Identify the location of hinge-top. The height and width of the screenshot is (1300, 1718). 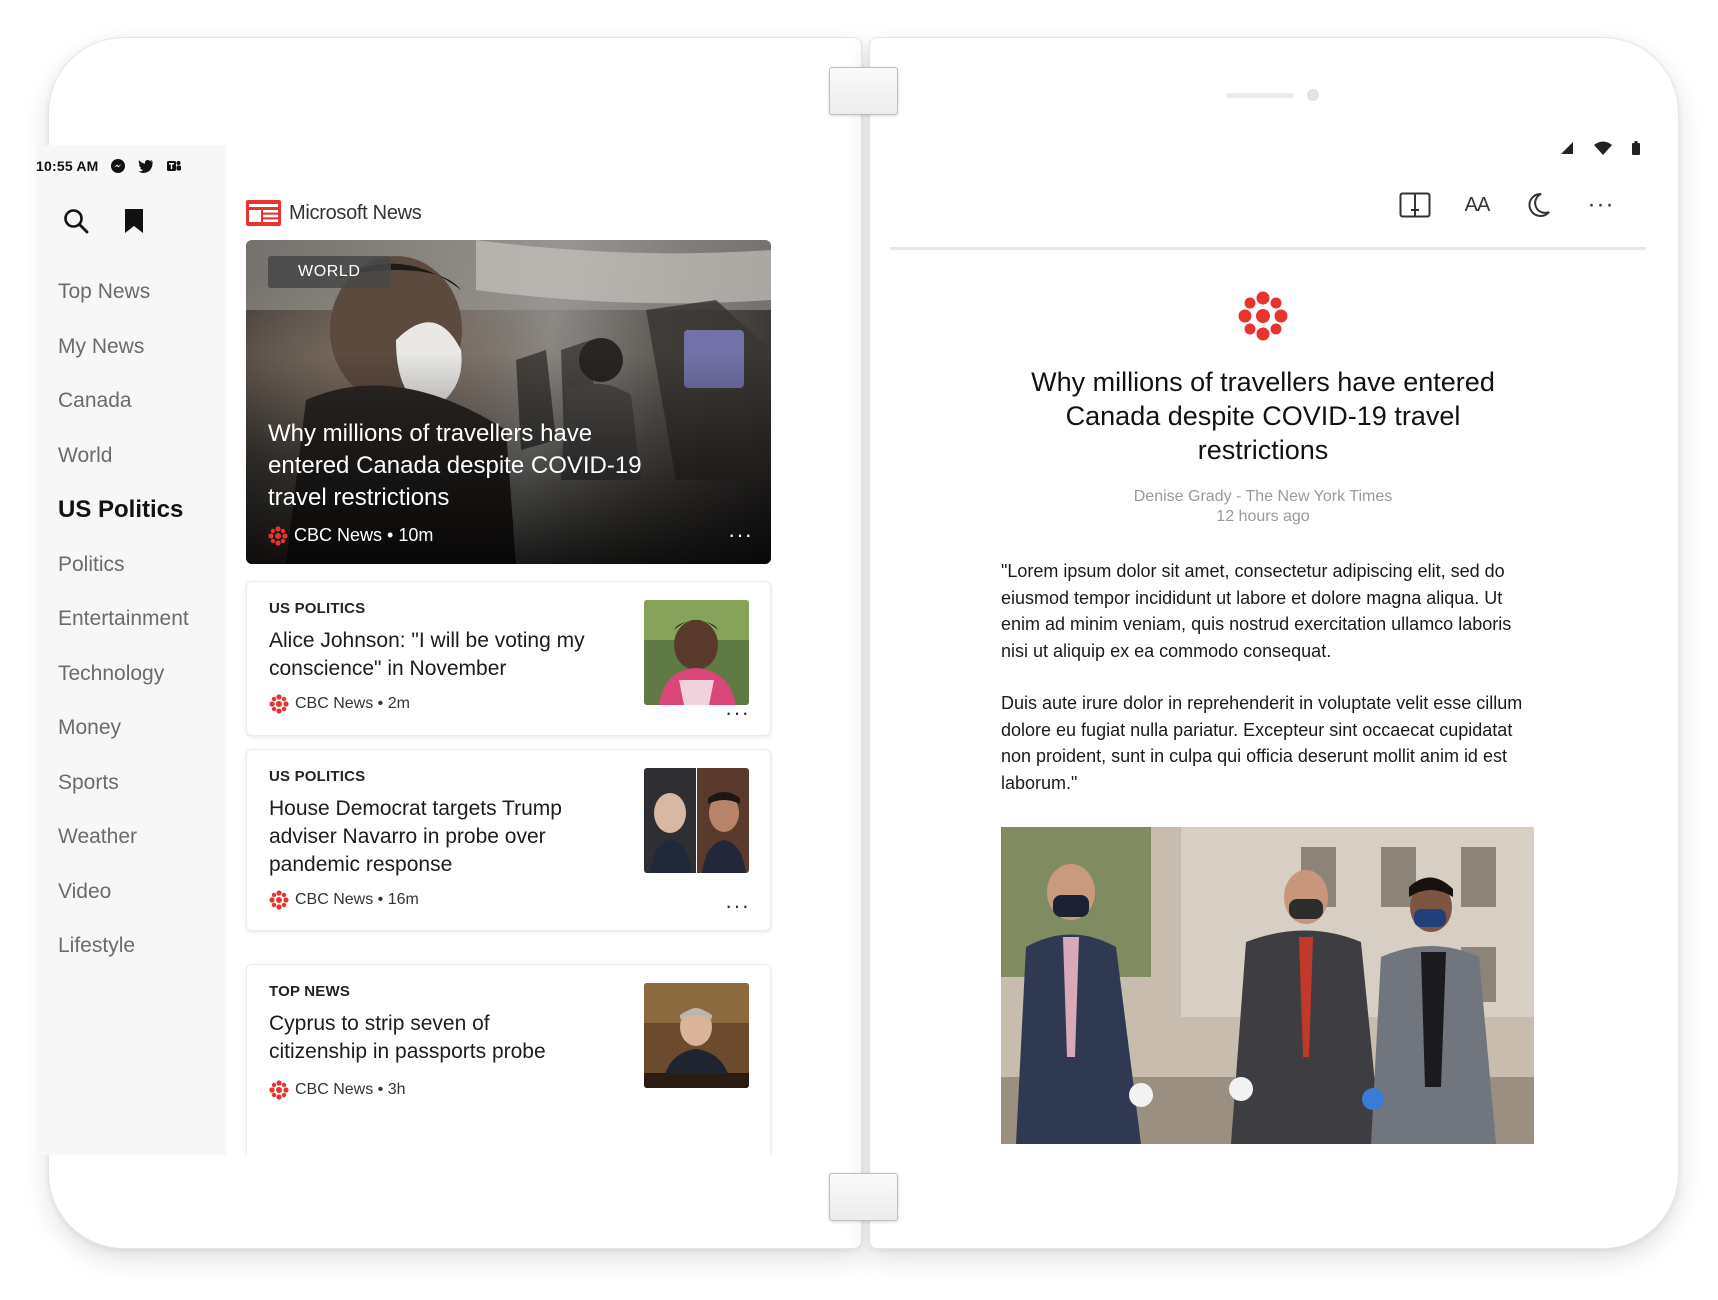
(863, 91).